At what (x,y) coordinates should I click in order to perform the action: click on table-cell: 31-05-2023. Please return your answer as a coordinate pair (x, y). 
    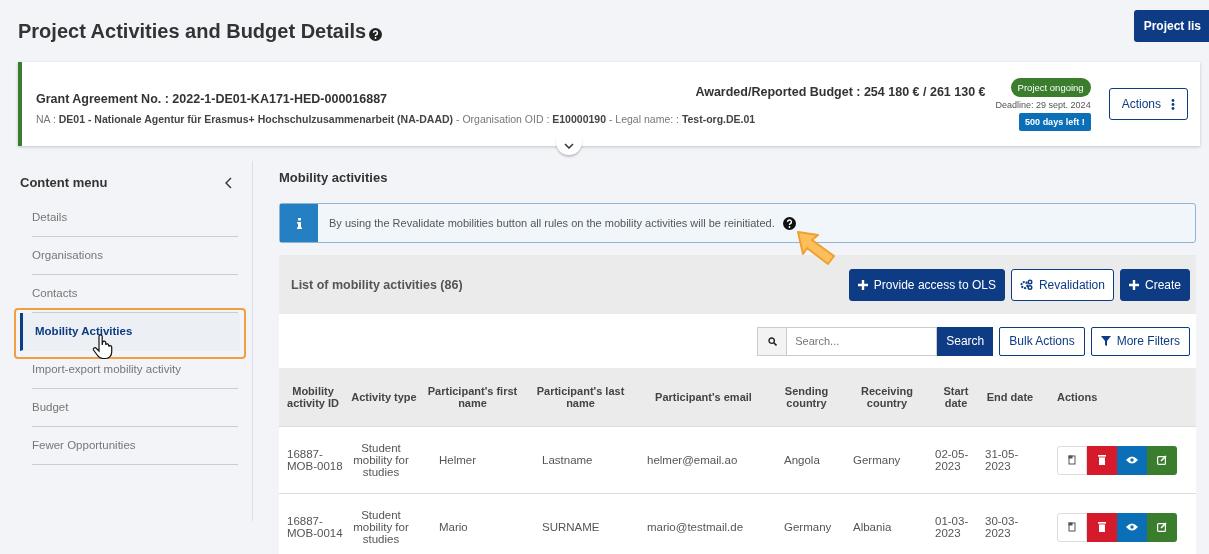
    Looking at the image, I should click on (1002, 460).